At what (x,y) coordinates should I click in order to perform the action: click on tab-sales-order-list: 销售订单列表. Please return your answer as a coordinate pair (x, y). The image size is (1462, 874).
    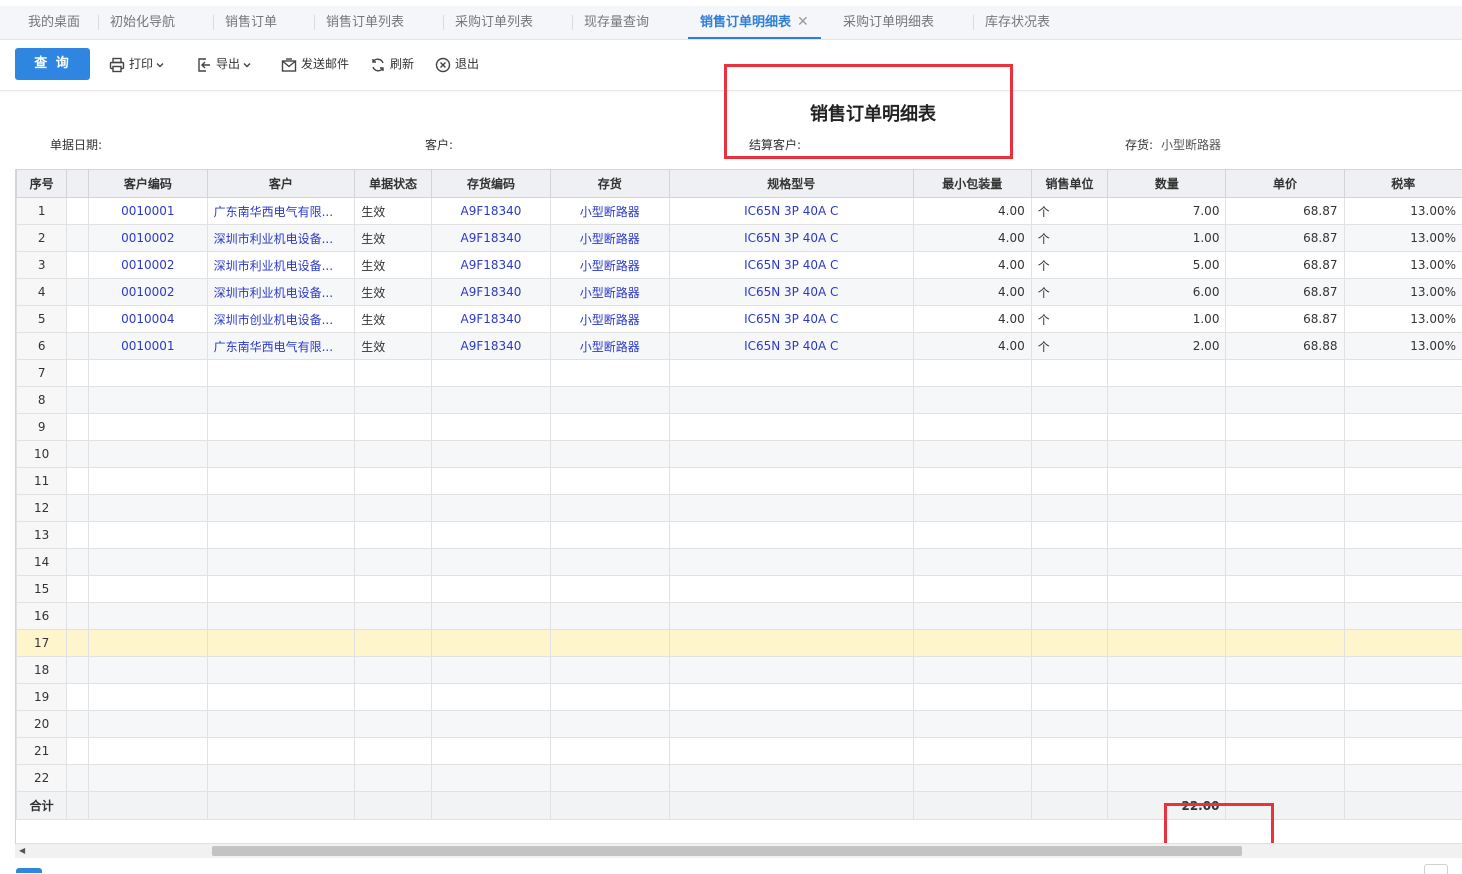
    Looking at the image, I should click on (365, 22).